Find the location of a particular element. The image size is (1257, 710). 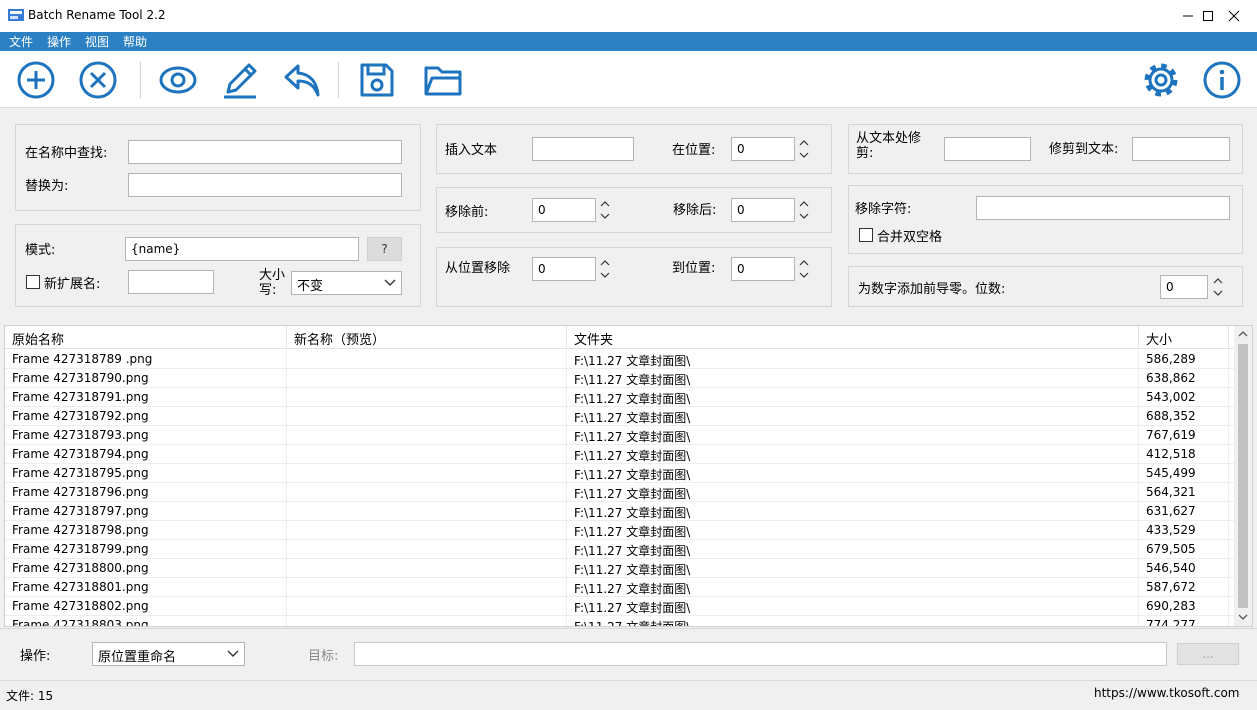

cell-original-name: Frame 427318798.png is located at coordinates (146, 530).